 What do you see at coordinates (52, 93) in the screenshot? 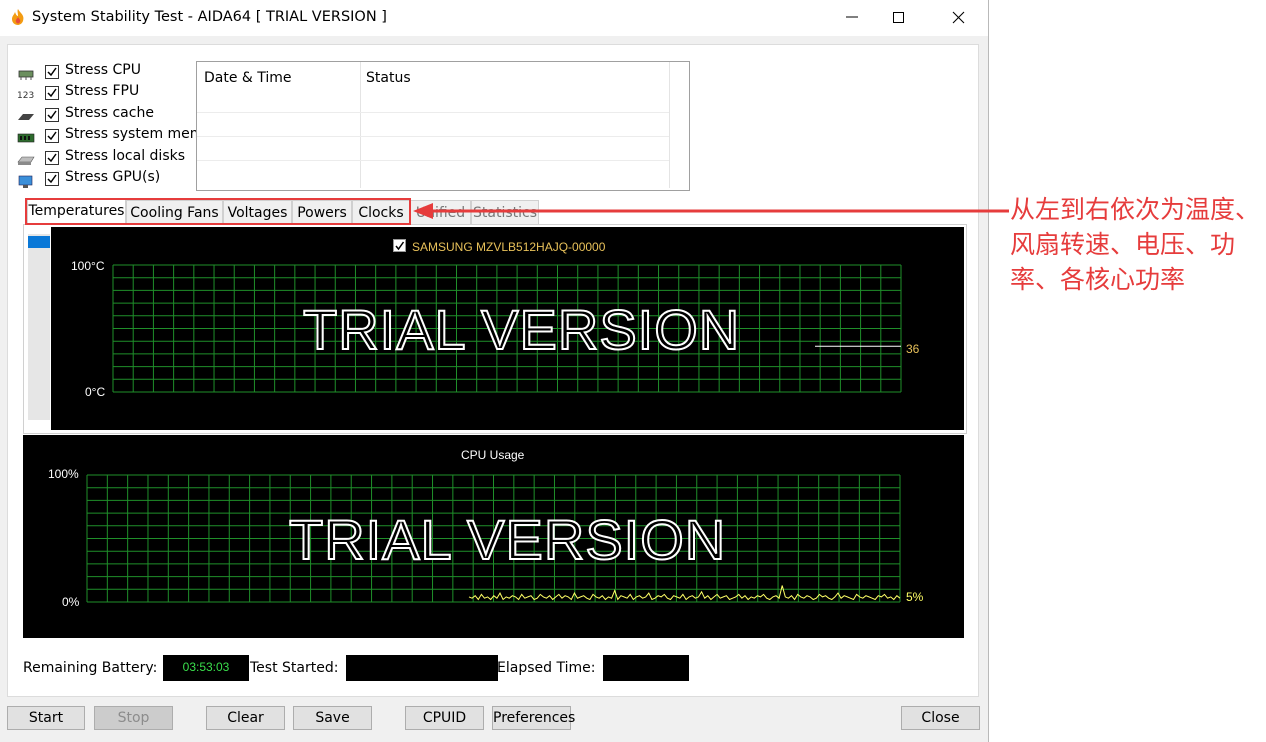
I see `stress-fpu-checkbox` at bounding box center [52, 93].